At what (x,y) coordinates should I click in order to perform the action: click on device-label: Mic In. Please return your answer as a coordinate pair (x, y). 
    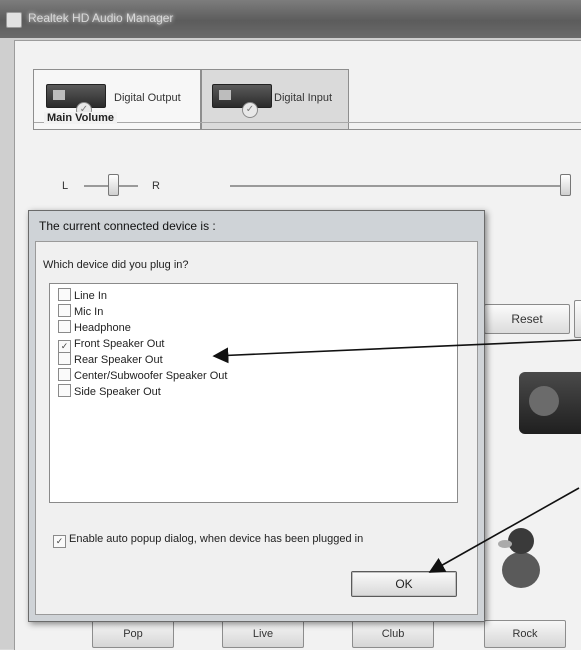
    Looking at the image, I should click on (89, 312).